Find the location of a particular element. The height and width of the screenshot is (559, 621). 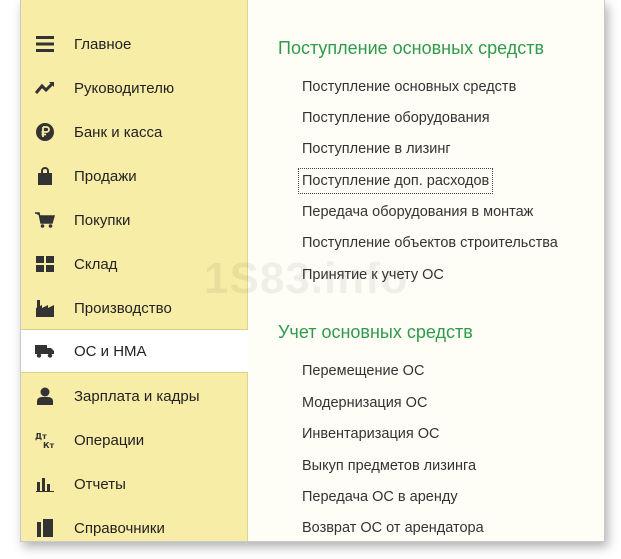

warehouse-grid-icon is located at coordinates (45, 264).